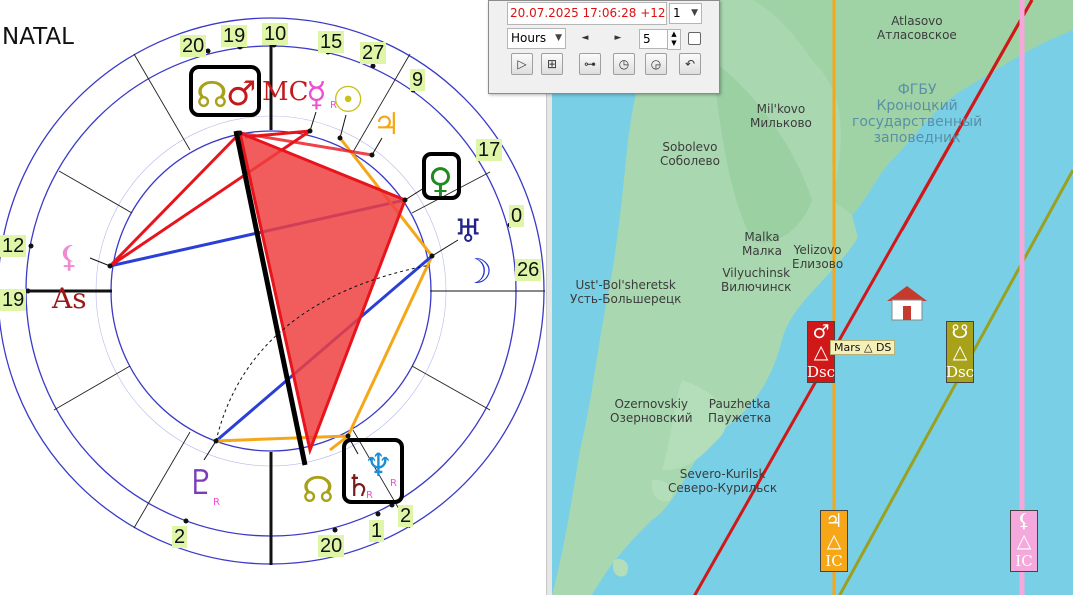  What do you see at coordinates (674, 39) in the screenshot?
I see `step-spinner: ▲ ▼` at bounding box center [674, 39].